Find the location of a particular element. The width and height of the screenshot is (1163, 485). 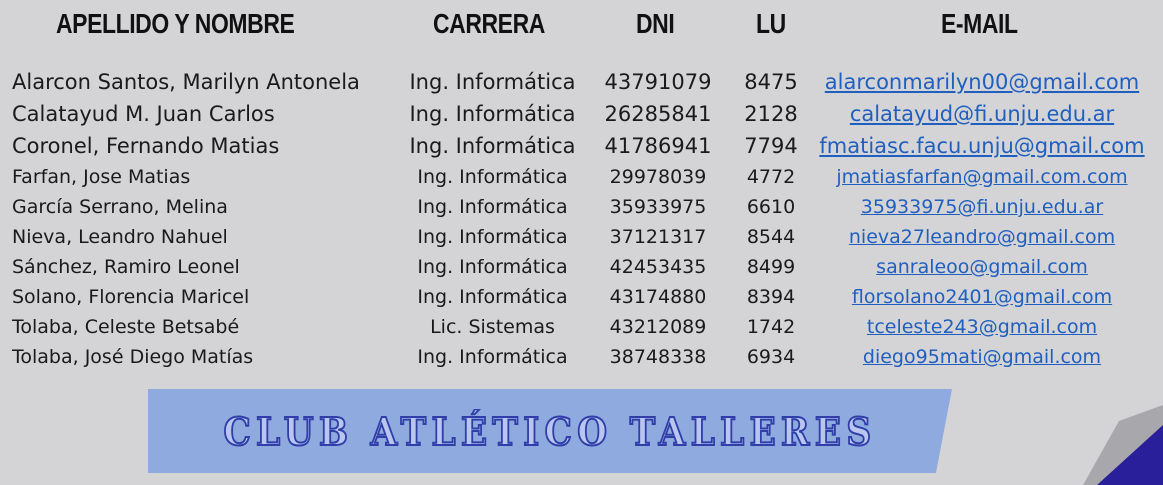

table-header: APELLIDO Y NOMBRE CARRERA DNI LU E-MAIL is located at coordinates (581, 25).